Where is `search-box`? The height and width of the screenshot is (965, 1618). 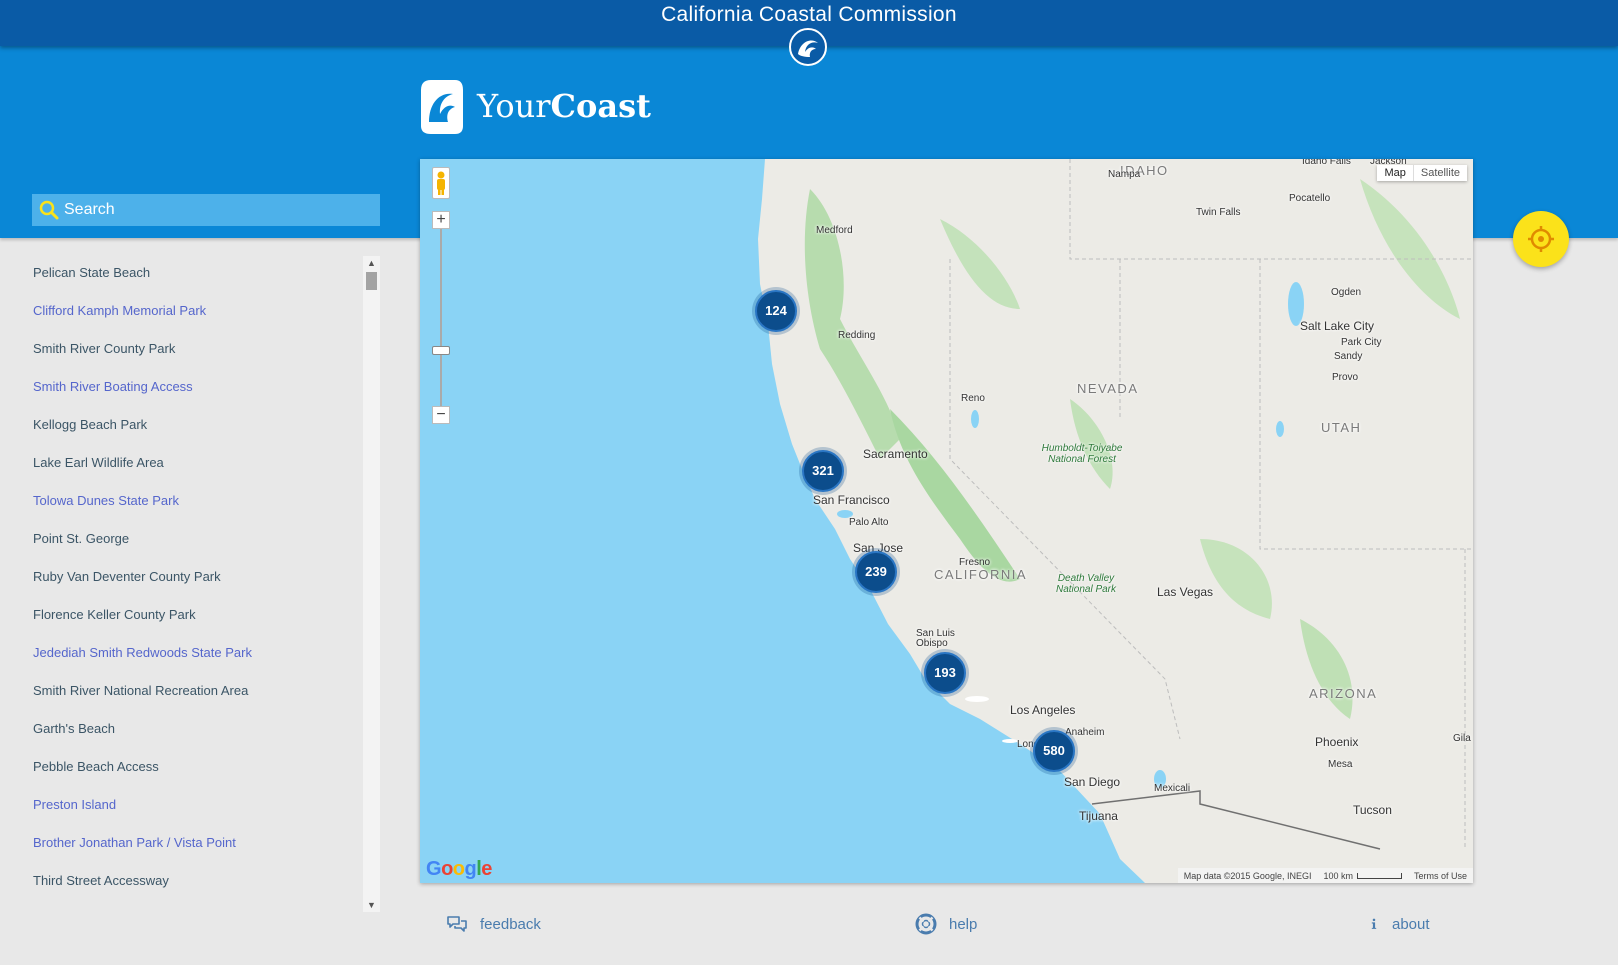 search-box is located at coordinates (206, 210).